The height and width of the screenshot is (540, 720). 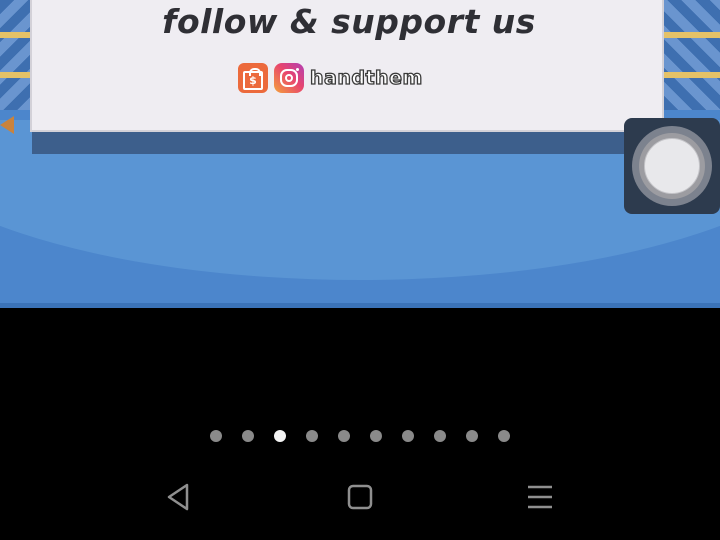 What do you see at coordinates (289, 78) in the screenshot?
I see `instagram-icon` at bounding box center [289, 78].